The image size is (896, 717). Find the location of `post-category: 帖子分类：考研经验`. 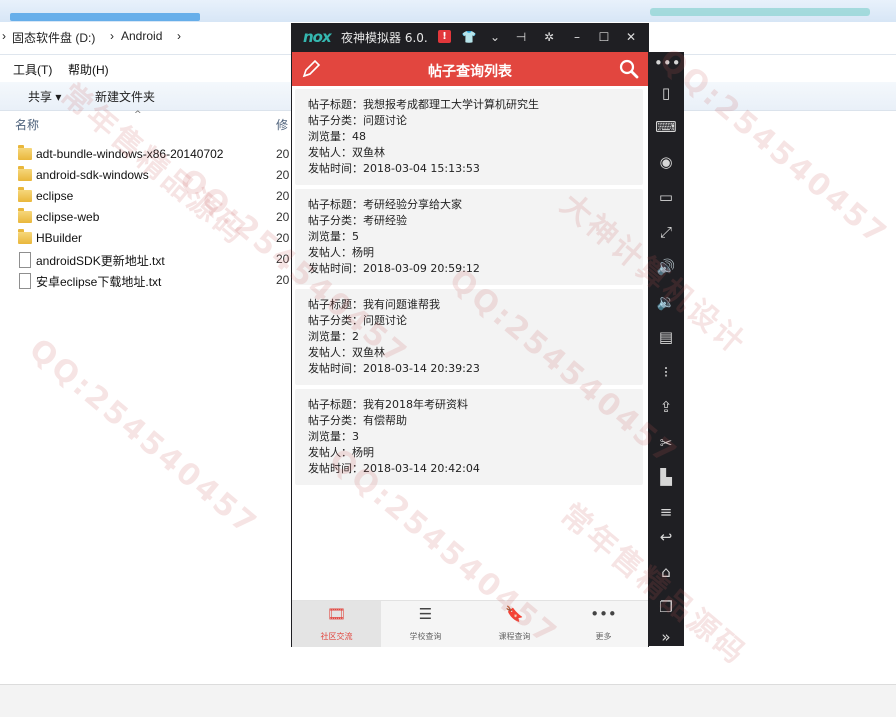

post-category: 帖子分类：考研经验 is located at coordinates (357, 220).